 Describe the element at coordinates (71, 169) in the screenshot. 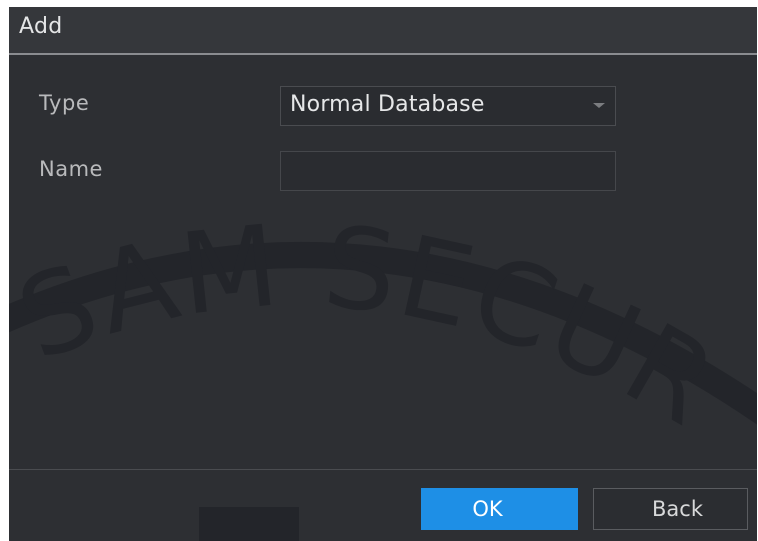

I see `name-label: Name` at that location.